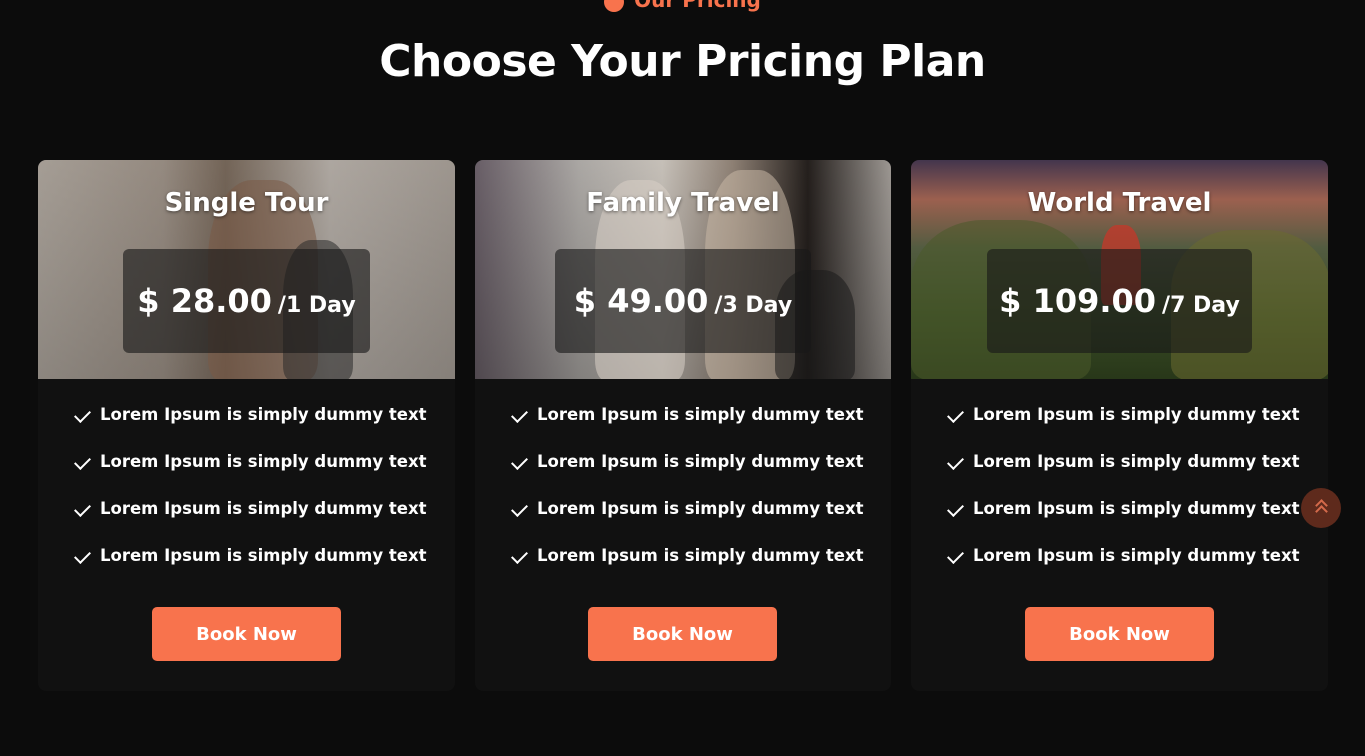 The image size is (1365, 756). Describe the element at coordinates (246, 203) in the screenshot. I see `plan-name: Single Tour` at that location.